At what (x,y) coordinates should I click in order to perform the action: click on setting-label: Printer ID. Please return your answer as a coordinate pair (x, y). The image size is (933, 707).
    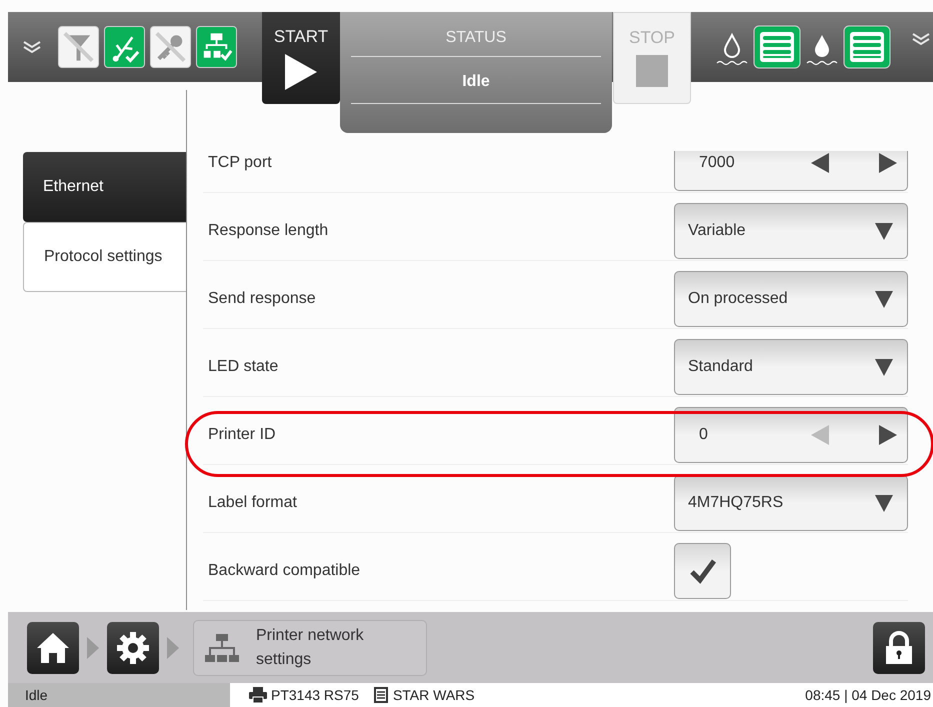
    Looking at the image, I should click on (242, 435).